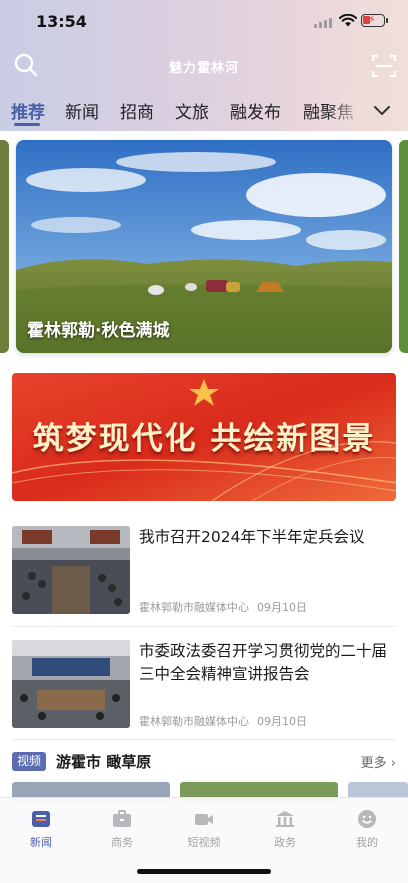 Image resolution: width=408 pixels, height=883 pixels. I want to click on more-link: 更多 ›, so click(378, 761).